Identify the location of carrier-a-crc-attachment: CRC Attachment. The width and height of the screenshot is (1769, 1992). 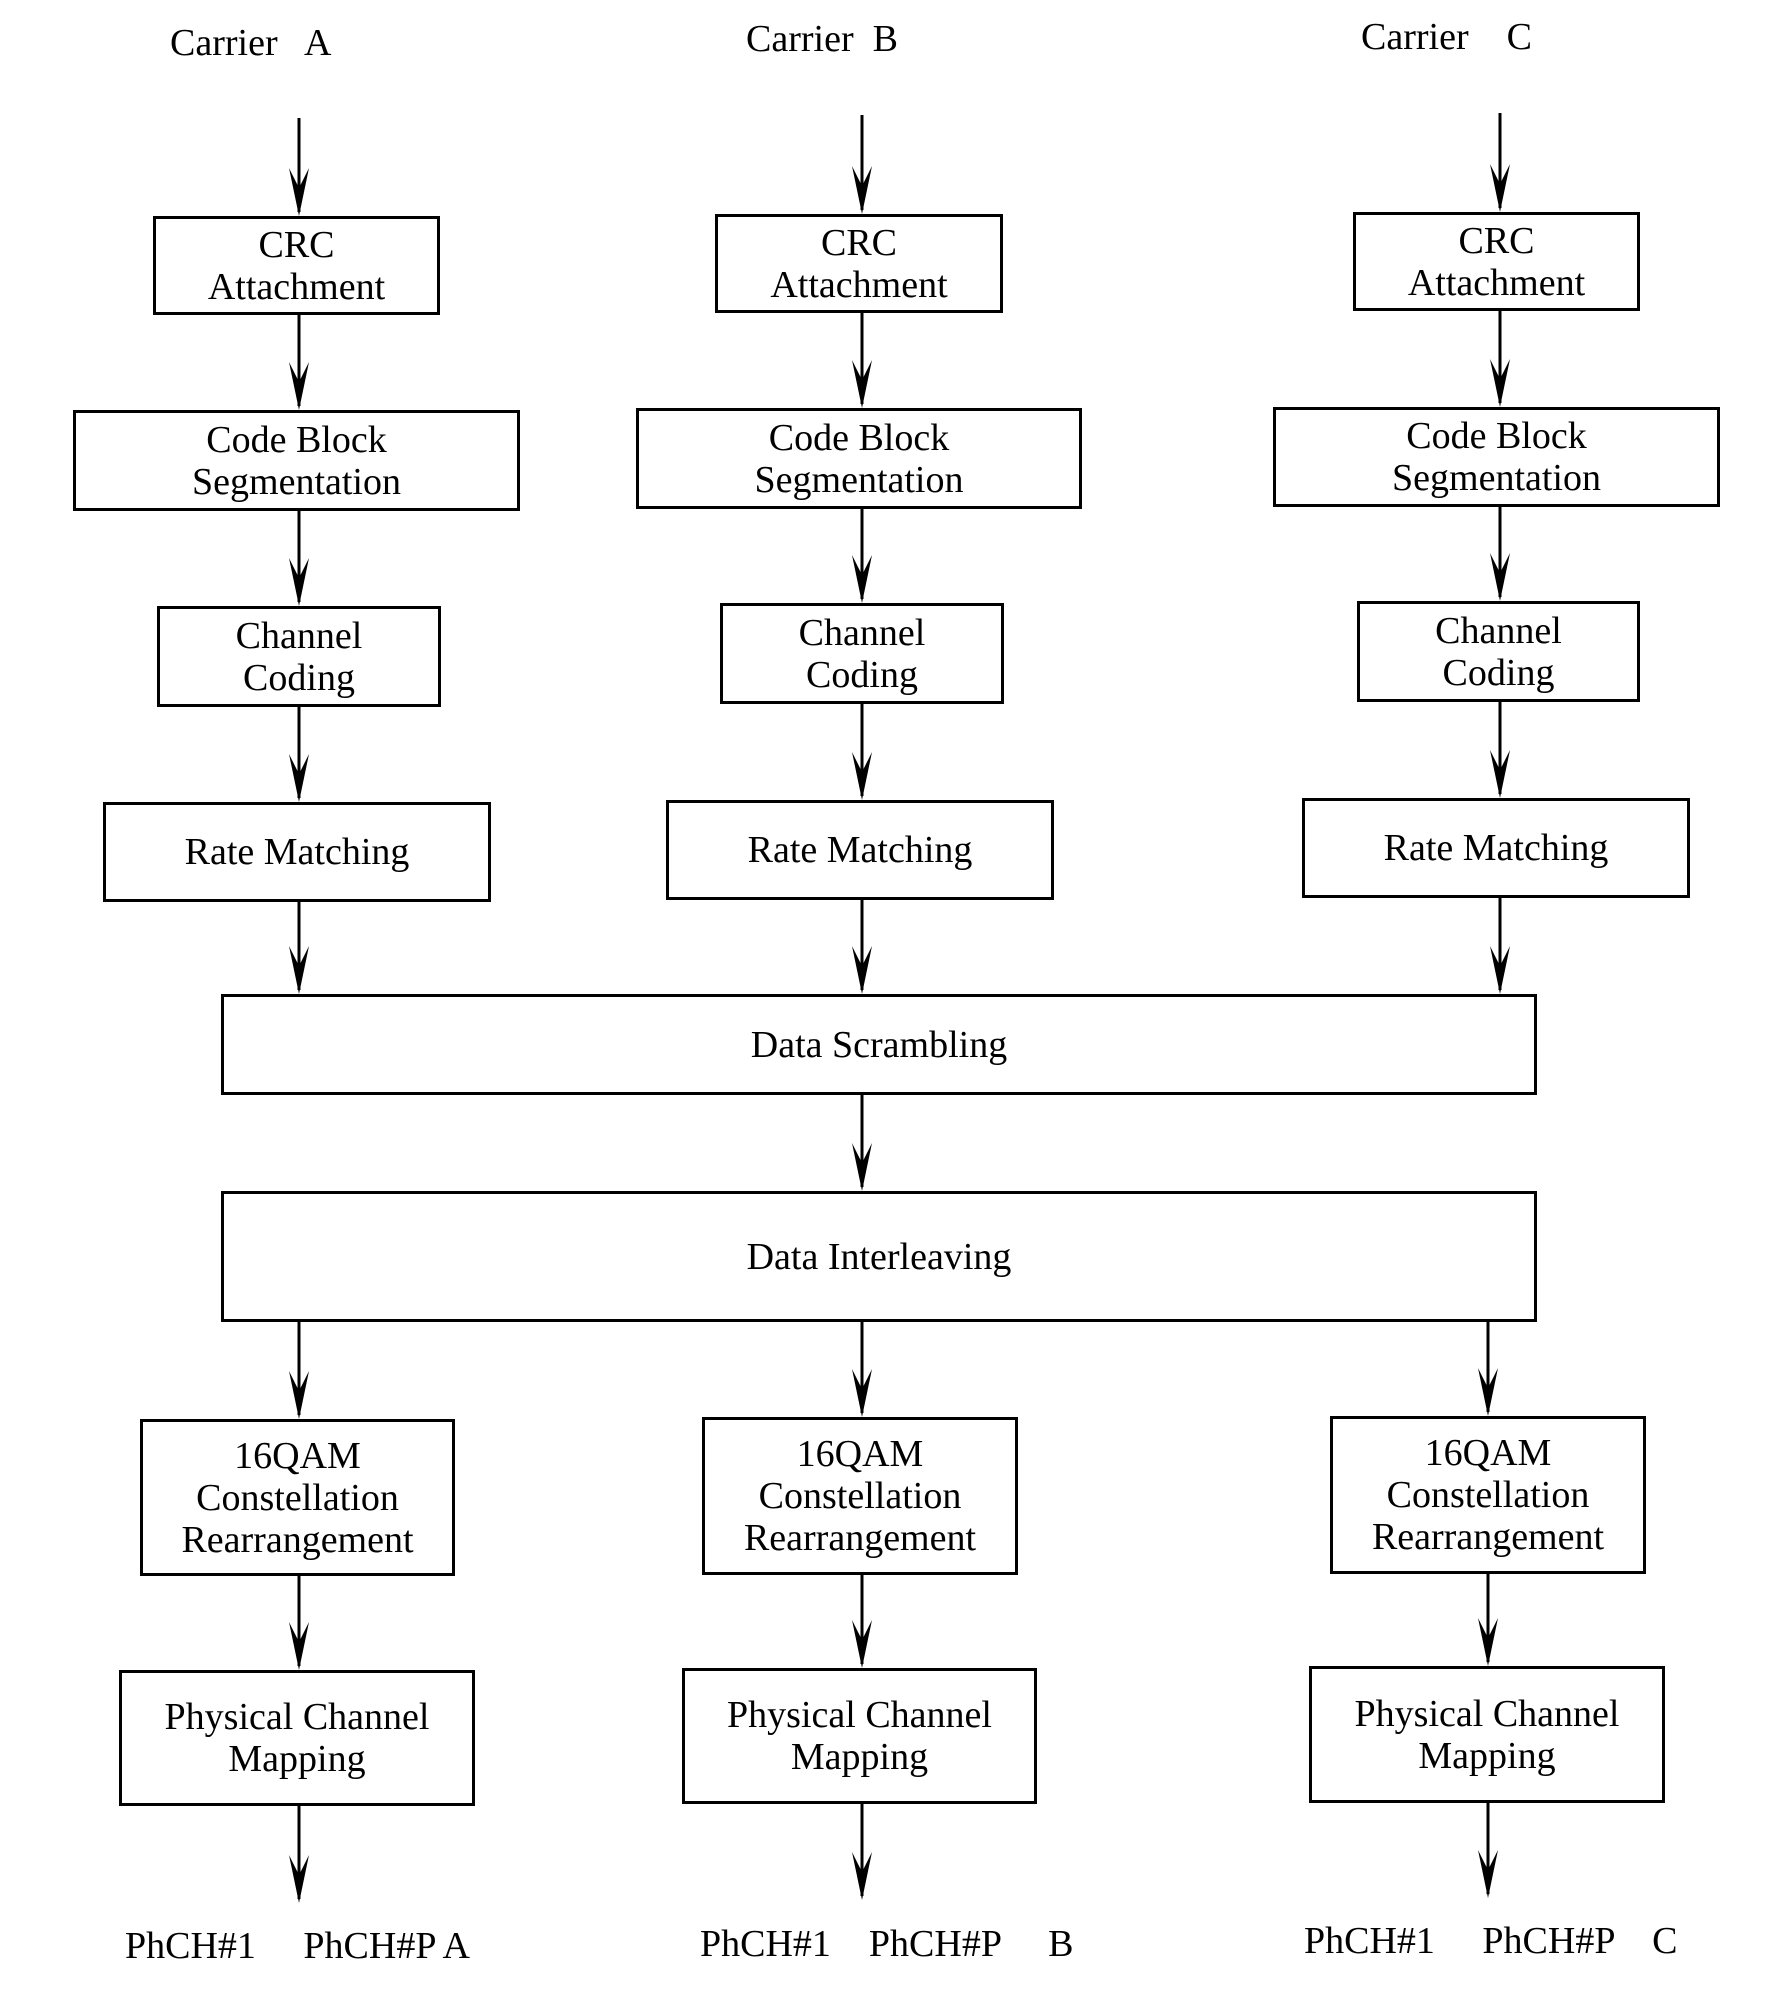
(296, 265).